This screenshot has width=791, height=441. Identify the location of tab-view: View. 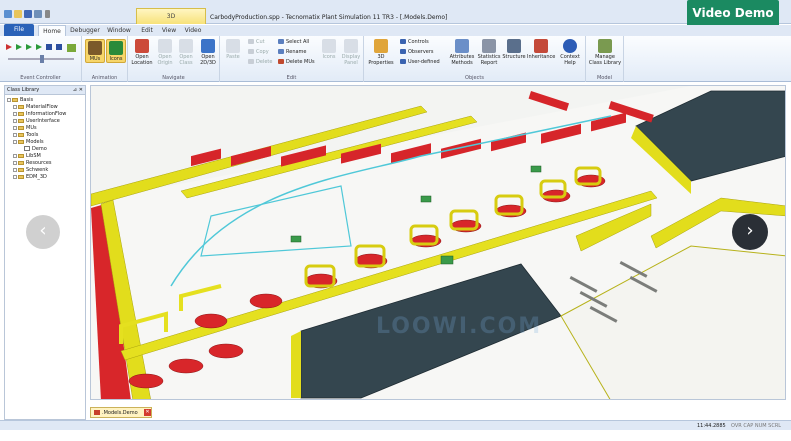
(169, 30).